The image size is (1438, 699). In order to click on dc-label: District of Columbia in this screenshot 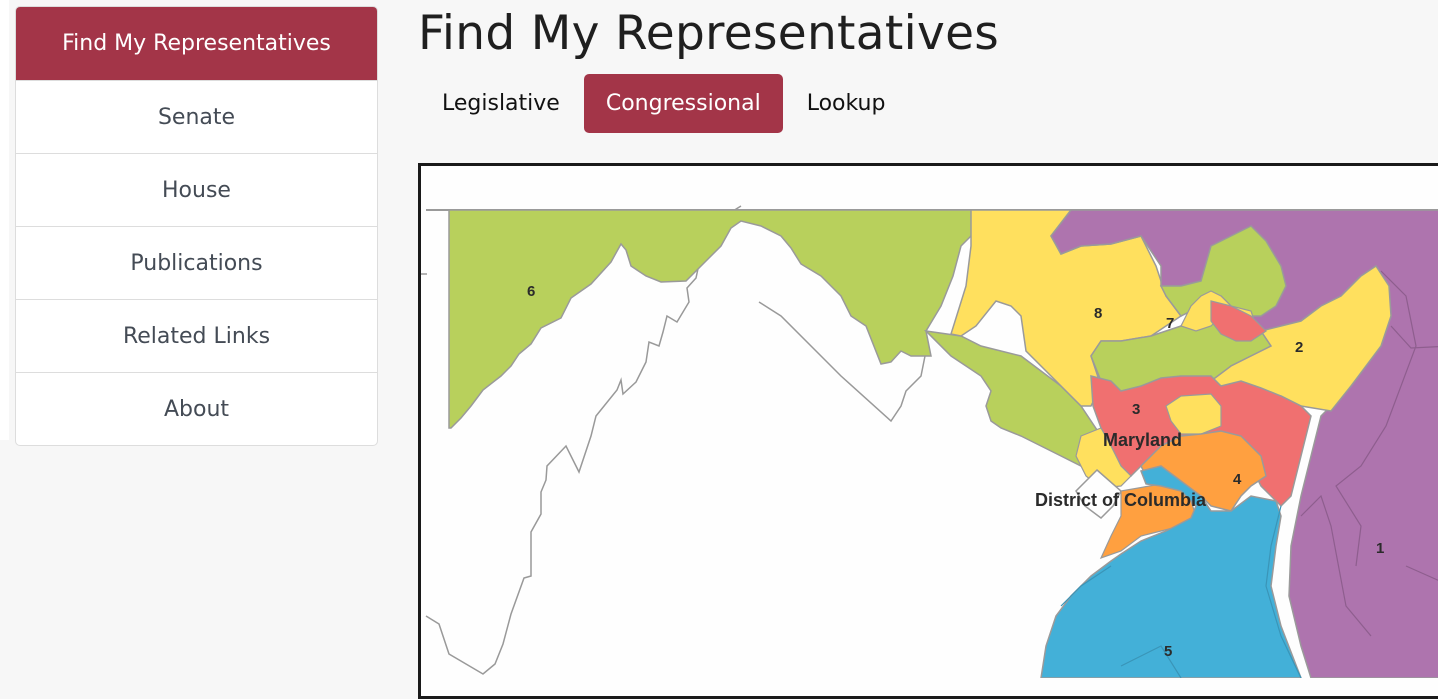, I will do `click(1121, 500)`.